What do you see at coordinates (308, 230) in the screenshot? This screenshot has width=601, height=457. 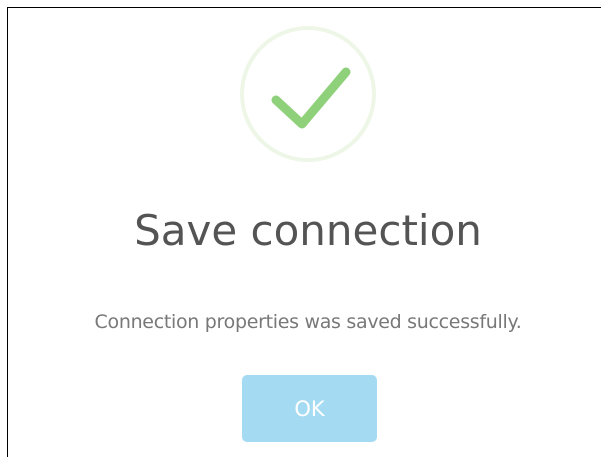 I see `dialog-title: Save connection` at bounding box center [308, 230].